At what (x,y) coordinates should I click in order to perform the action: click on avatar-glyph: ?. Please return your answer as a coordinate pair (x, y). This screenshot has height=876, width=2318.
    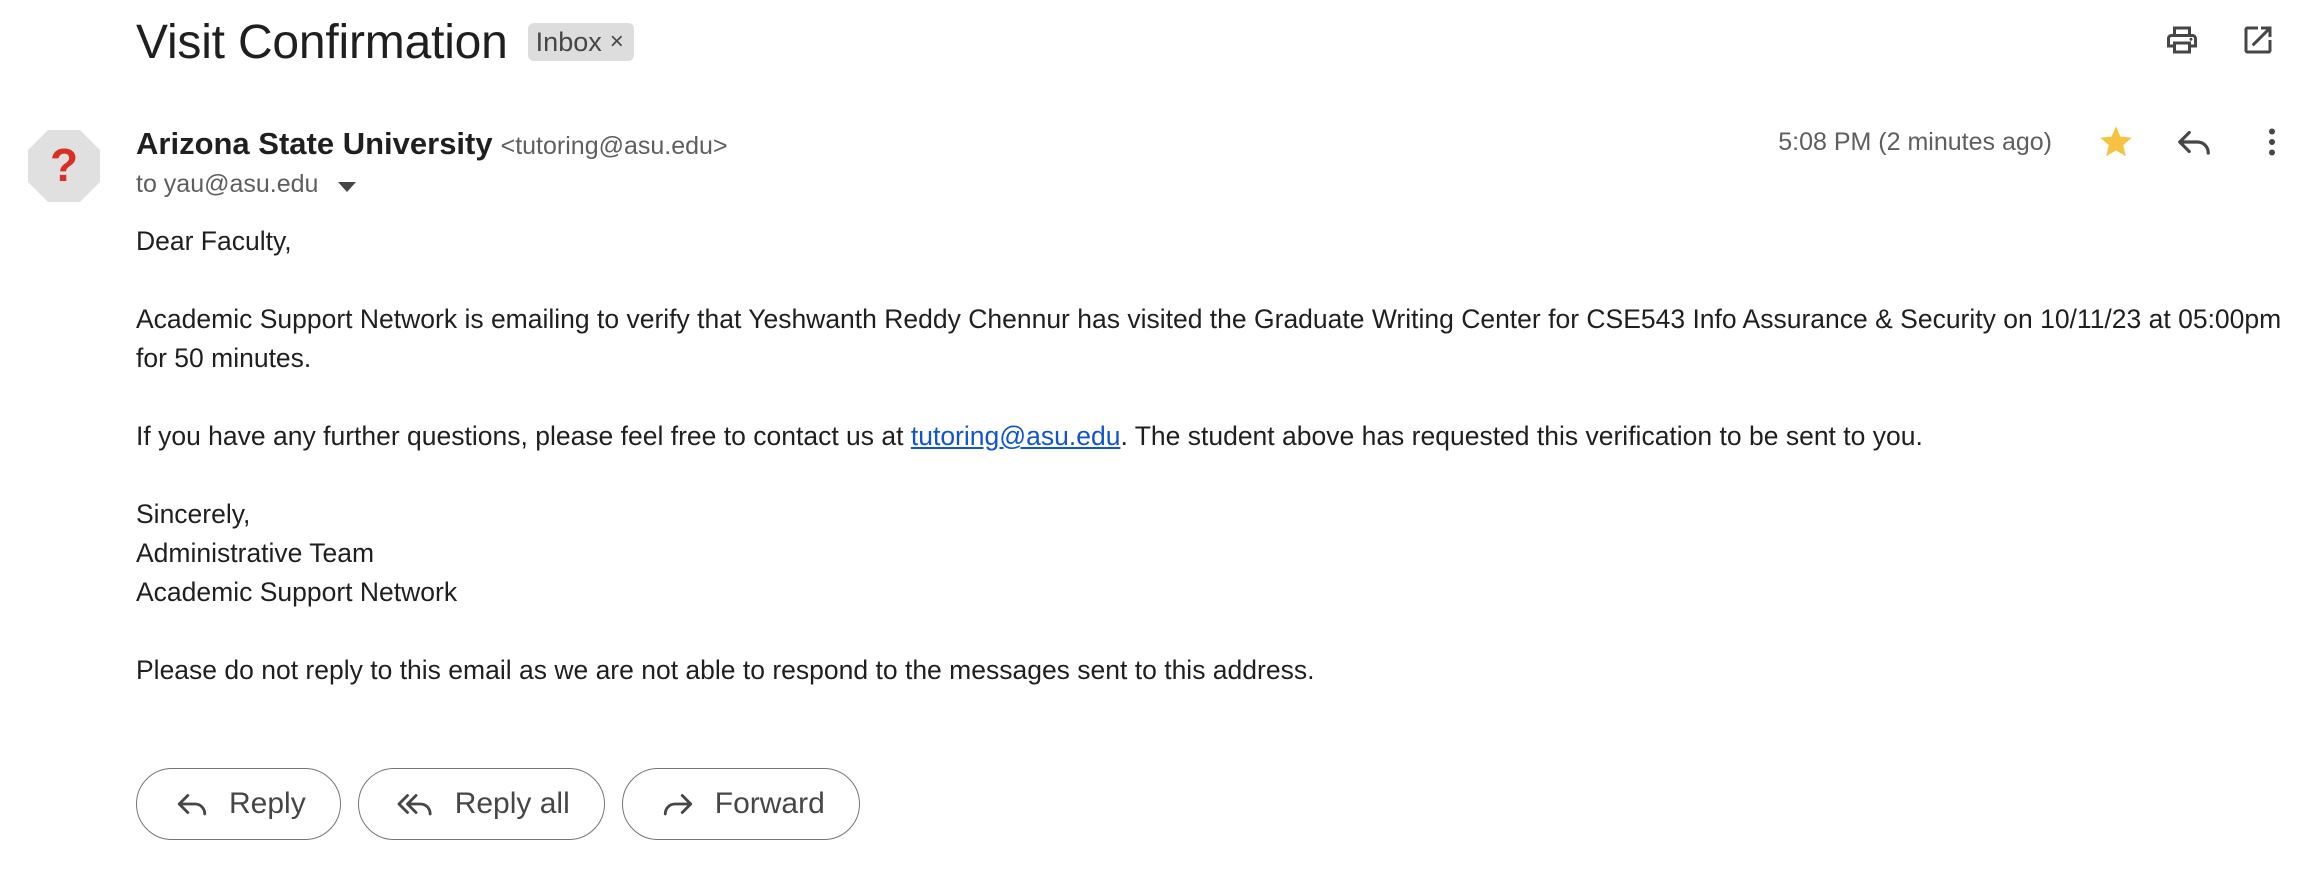
    Looking at the image, I should click on (64, 165).